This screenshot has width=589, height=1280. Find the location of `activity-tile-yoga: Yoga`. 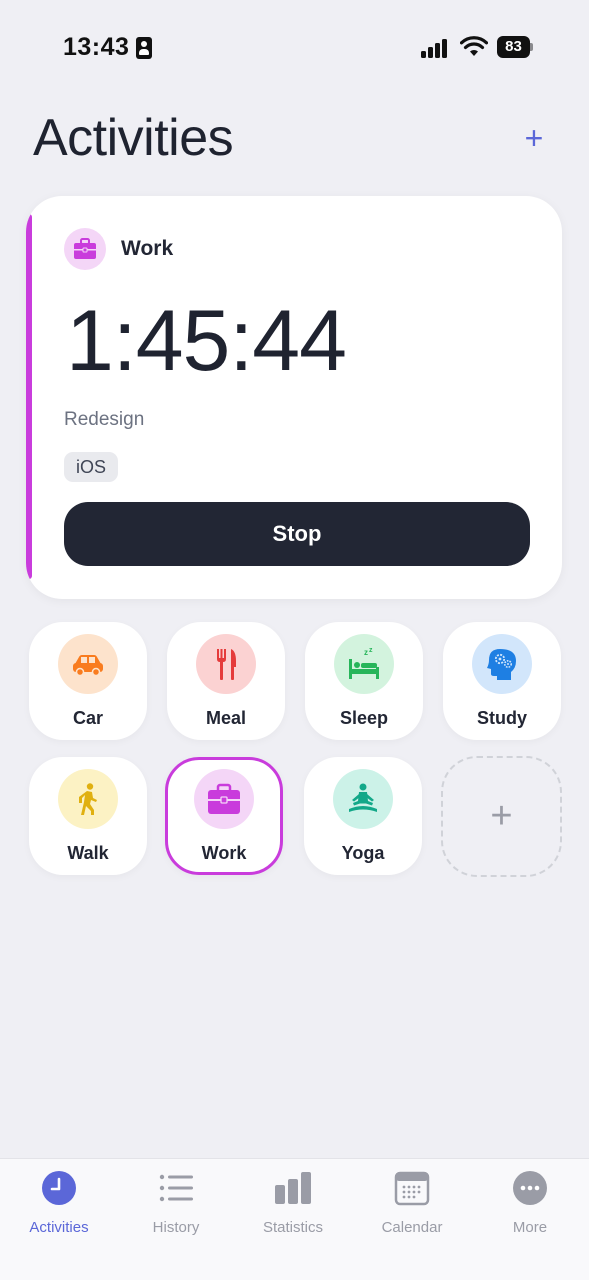

activity-tile-yoga: Yoga is located at coordinates (363, 816).